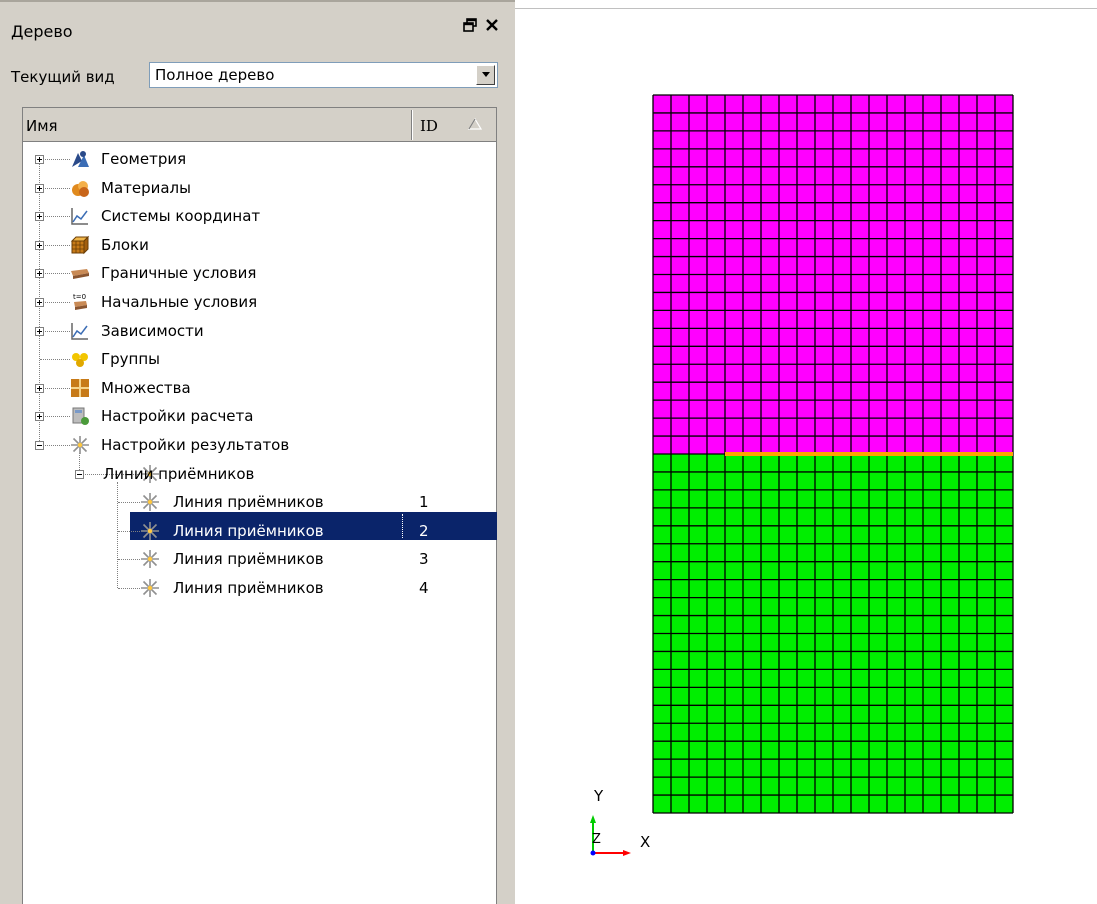 The width and height of the screenshot is (1097, 904). Describe the element at coordinates (42, 31) in the screenshot. I see `dock-title: Дерево` at that location.